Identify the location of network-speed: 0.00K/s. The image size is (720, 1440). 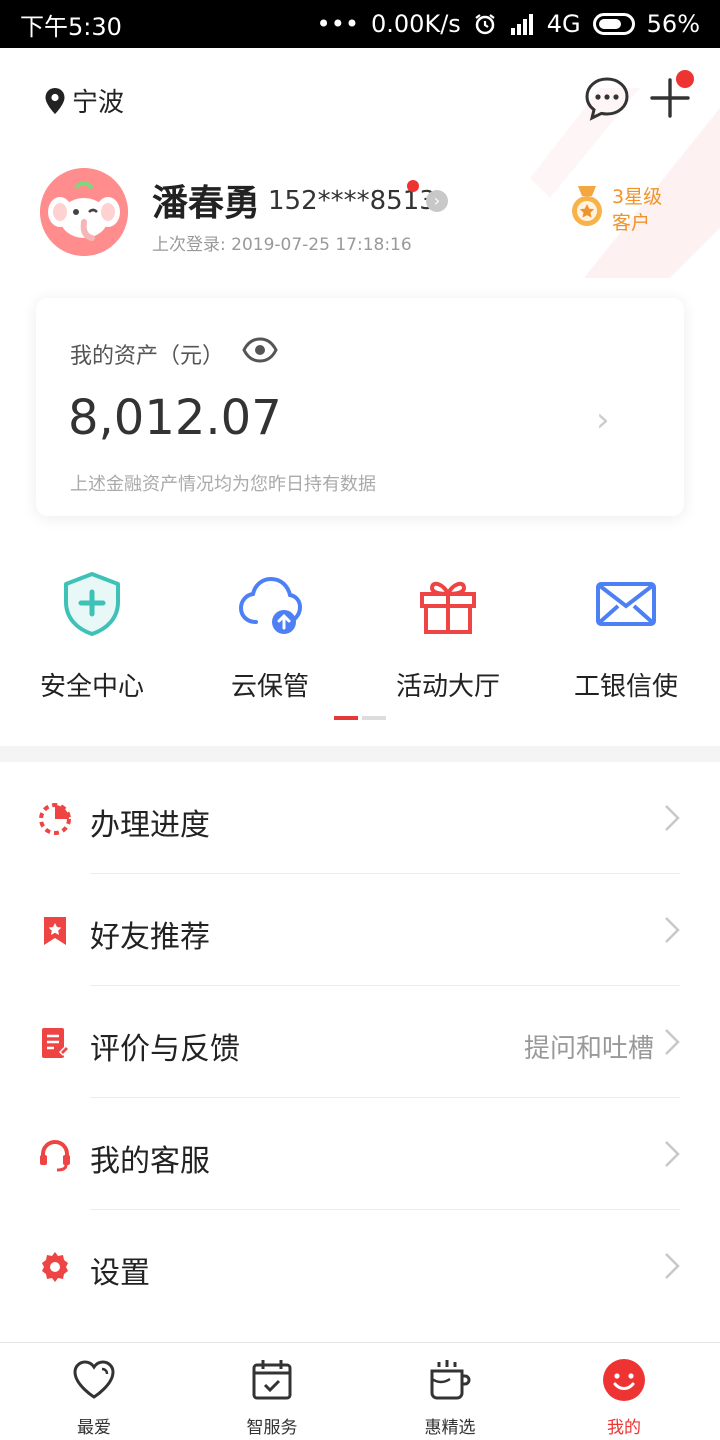
(416, 24).